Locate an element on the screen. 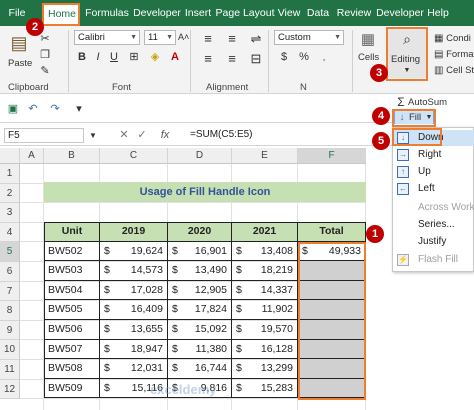 This screenshot has height=410, width=474. copy-icon: ❐ is located at coordinates (45, 55).